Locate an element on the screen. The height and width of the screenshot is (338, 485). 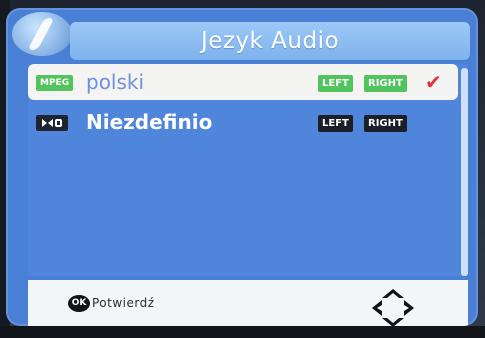
track-language: Niezdefinio is located at coordinates (149, 122).